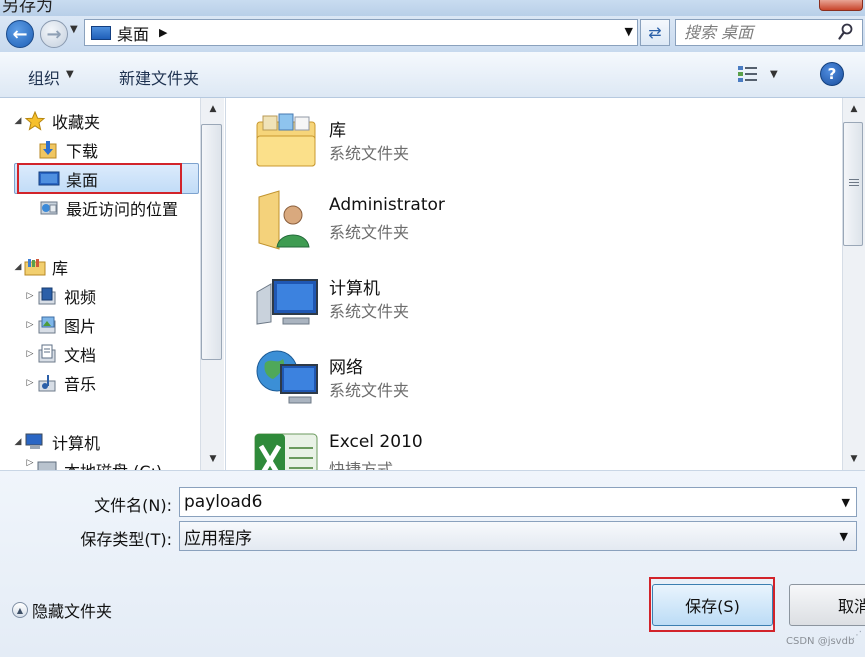 The image size is (865, 657). I want to click on help-icon: ?, so click(832, 74).